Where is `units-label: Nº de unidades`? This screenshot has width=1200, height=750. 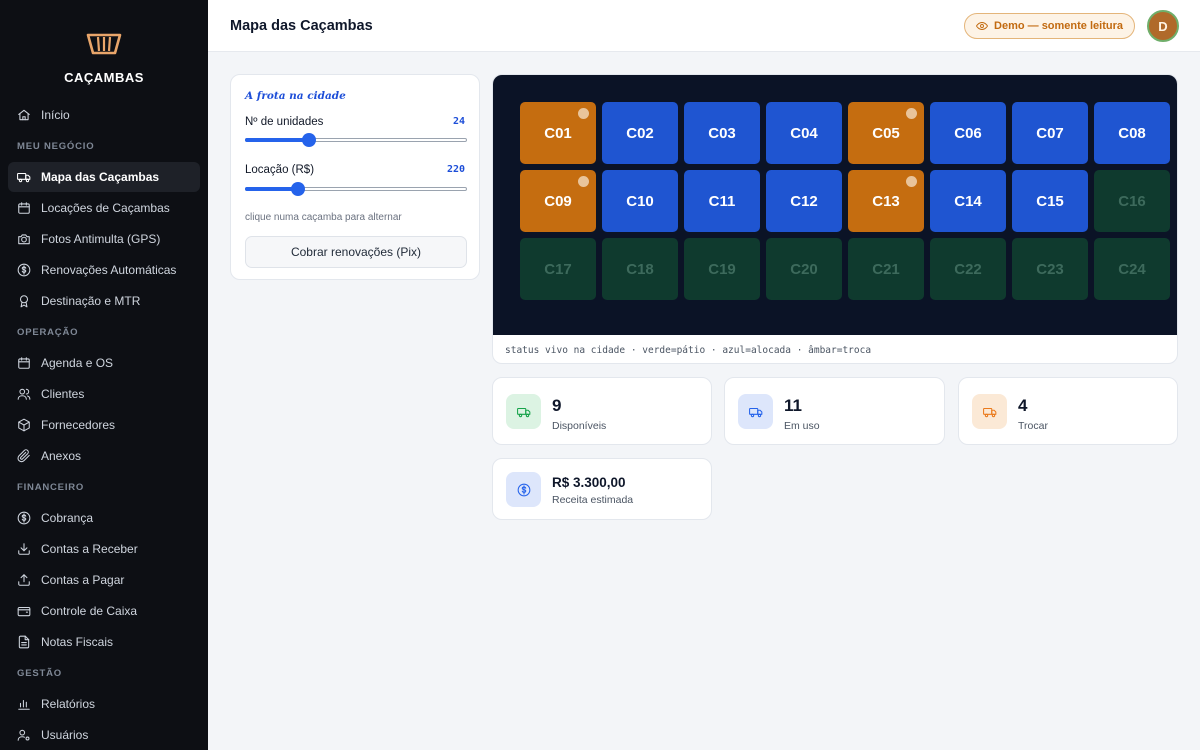 units-label: Nº de unidades is located at coordinates (284, 122).